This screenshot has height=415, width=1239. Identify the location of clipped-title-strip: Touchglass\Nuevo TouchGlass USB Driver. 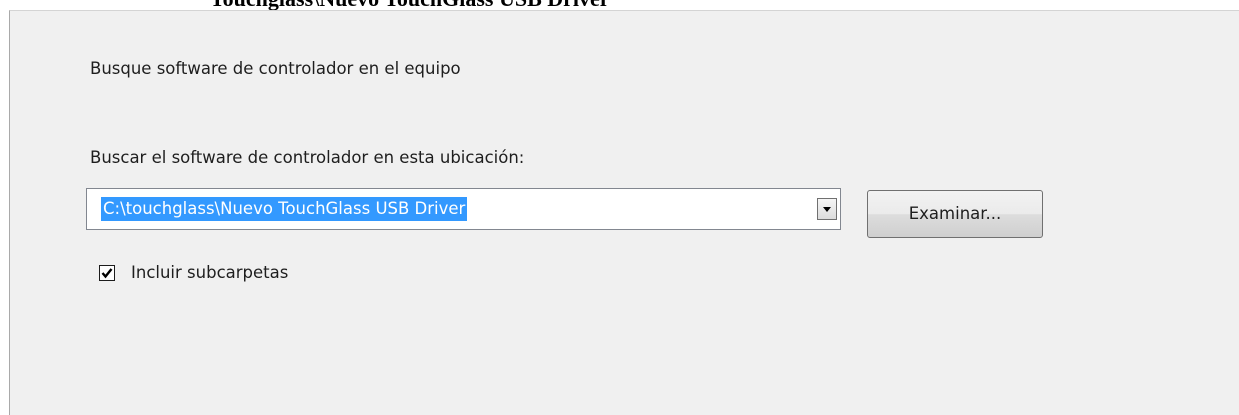
(619, 5).